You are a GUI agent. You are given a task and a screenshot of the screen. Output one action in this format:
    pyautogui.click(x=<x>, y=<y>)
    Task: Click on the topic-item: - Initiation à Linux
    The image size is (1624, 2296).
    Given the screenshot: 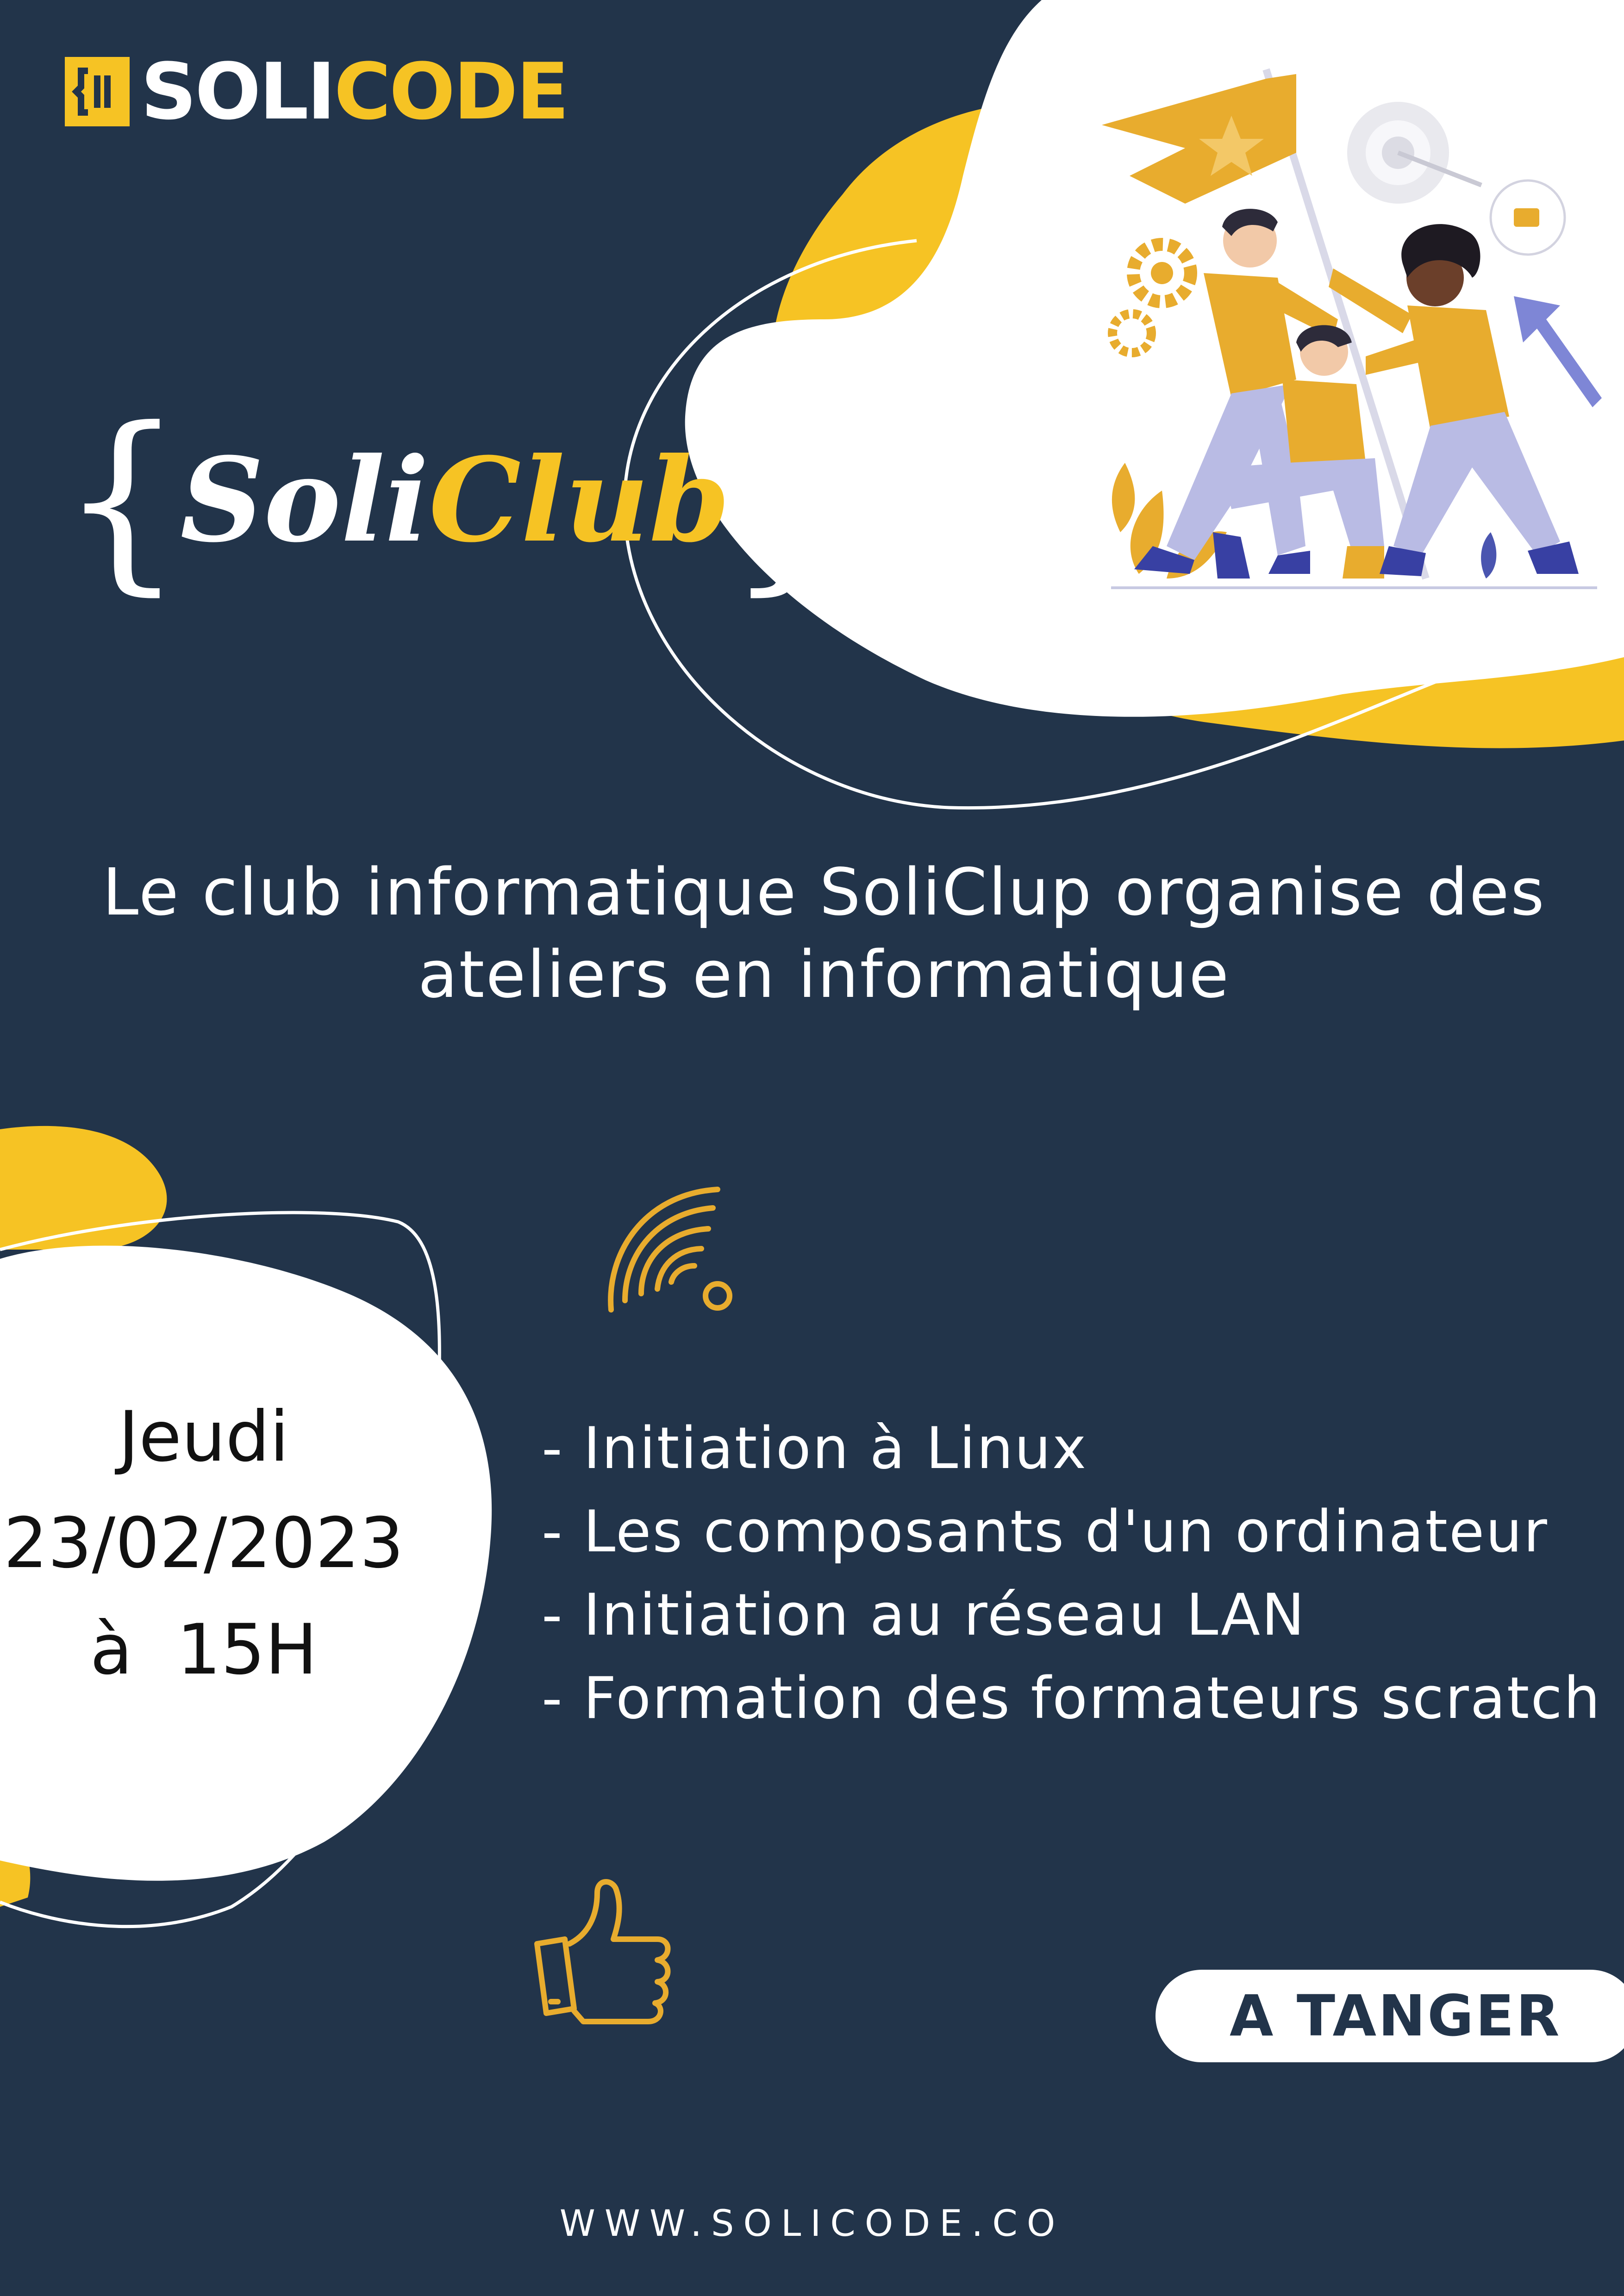 What is the action you would take?
    pyautogui.click(x=815, y=1448)
    